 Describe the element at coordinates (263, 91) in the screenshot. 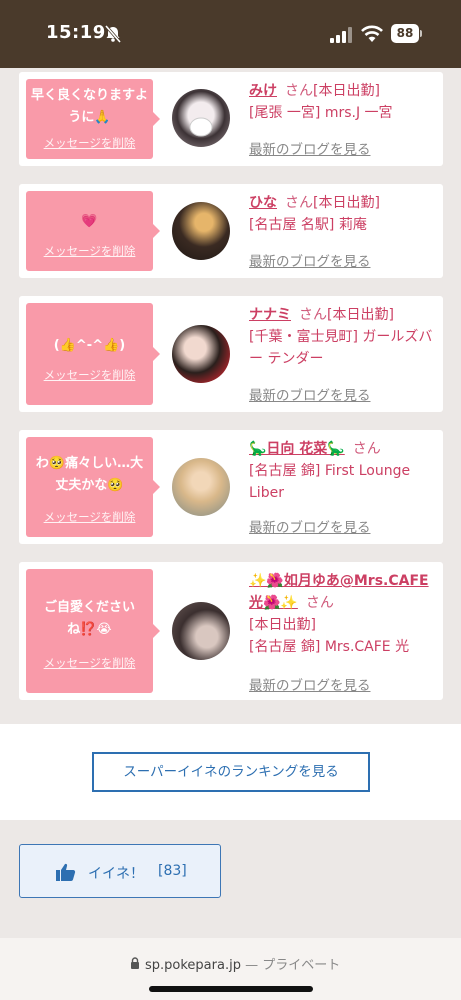

I see `user-name-link: みけ` at that location.